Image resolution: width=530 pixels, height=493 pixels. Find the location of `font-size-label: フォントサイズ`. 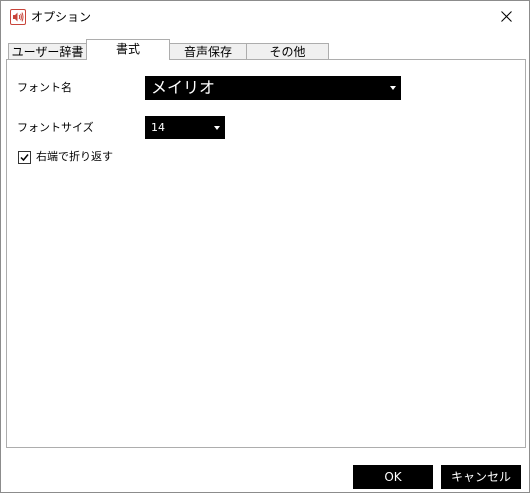

font-size-label: フォントサイズ is located at coordinates (55, 127).